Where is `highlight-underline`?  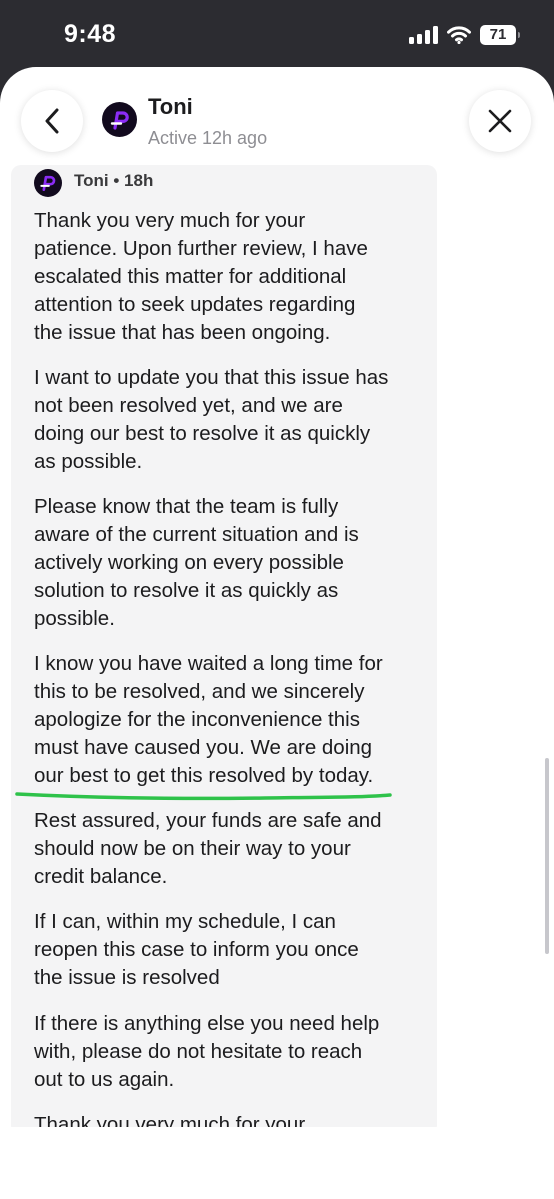
highlight-underline is located at coordinates (203, 796).